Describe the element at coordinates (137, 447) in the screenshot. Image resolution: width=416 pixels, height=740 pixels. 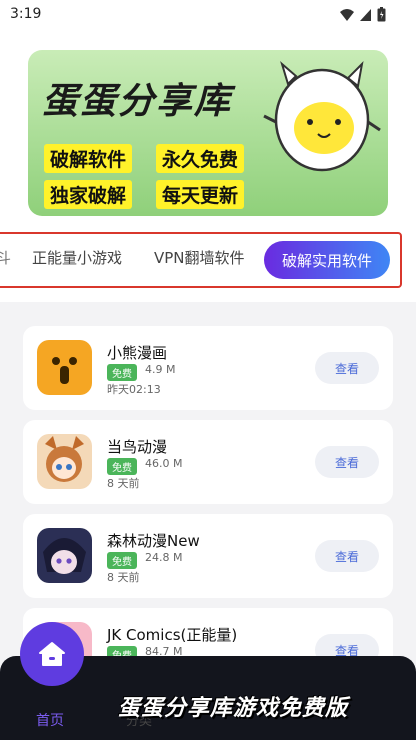
I see `app-name: 当鸟动漫` at that location.